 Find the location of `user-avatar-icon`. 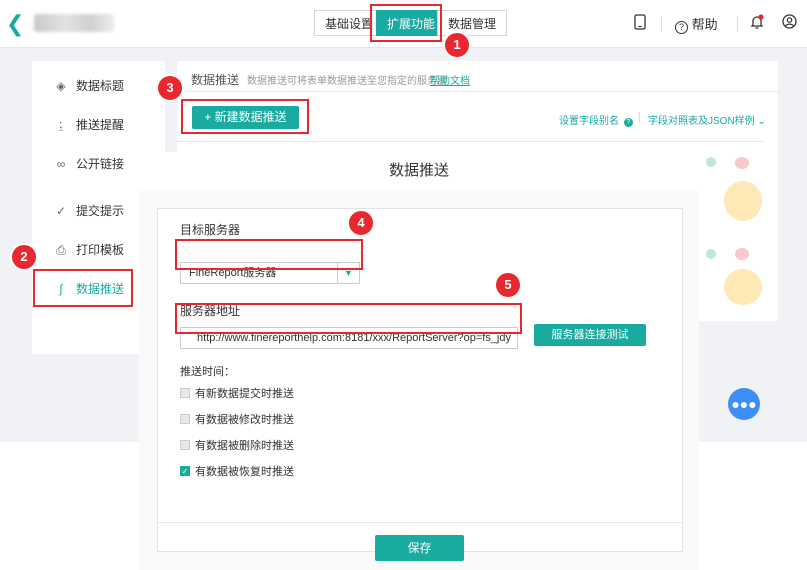

user-avatar-icon is located at coordinates (789, 23).